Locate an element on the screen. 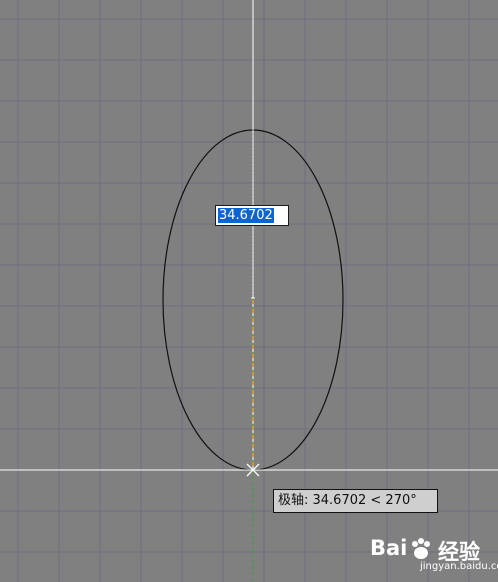  watermark: Bai 经验 jingyan.baidu.com is located at coordinates (434, 556).